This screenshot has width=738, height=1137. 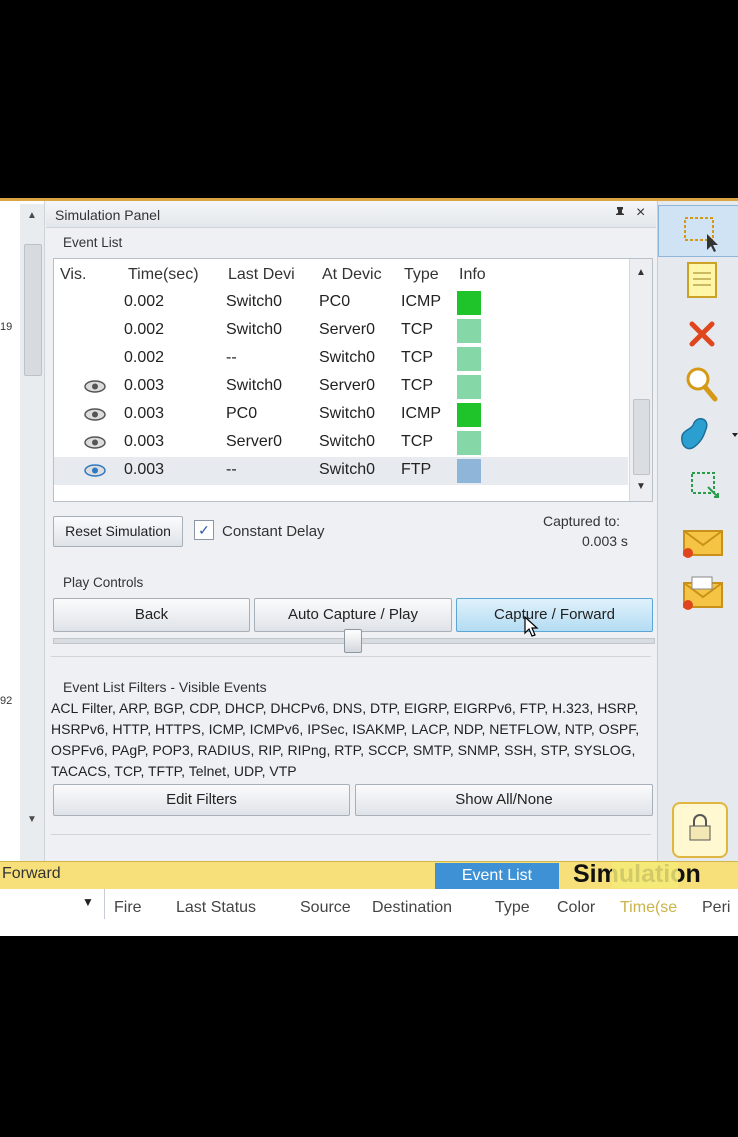 I want to click on event-list-toggle-button: Event List, so click(x=497, y=876).